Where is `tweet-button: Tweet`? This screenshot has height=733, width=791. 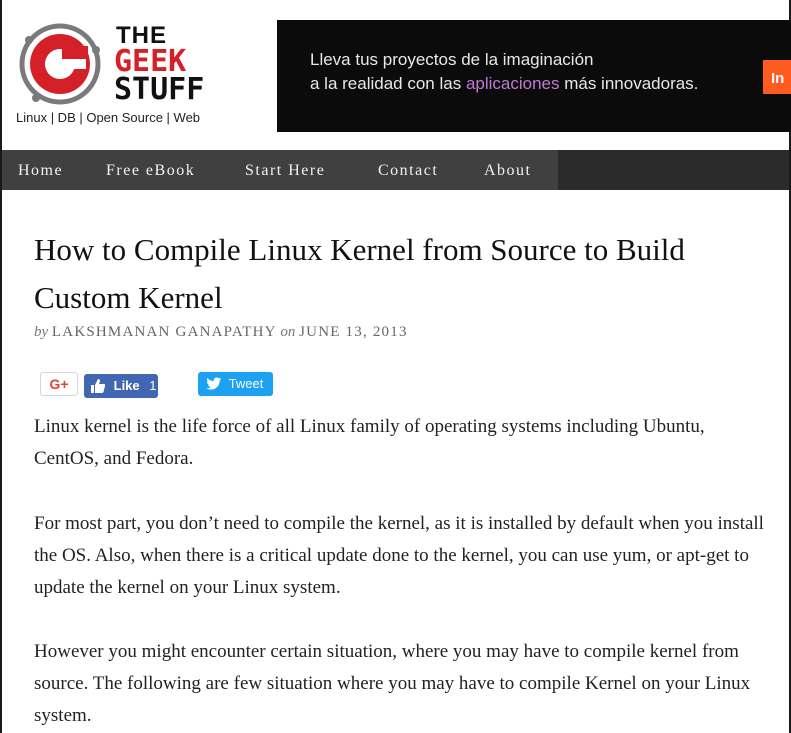 tweet-button: Tweet is located at coordinates (235, 384).